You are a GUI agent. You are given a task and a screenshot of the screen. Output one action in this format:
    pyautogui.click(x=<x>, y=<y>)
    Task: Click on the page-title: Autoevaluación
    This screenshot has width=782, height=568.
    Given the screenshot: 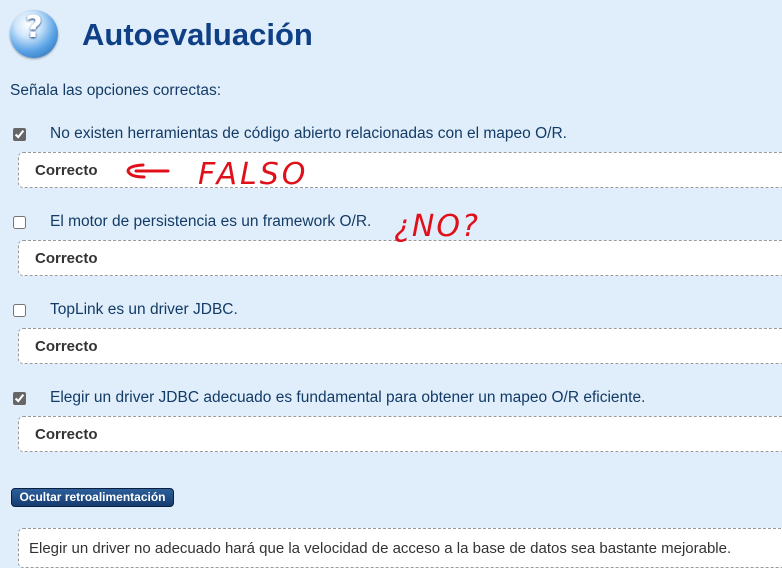 What is the action you would take?
    pyautogui.click(x=197, y=34)
    